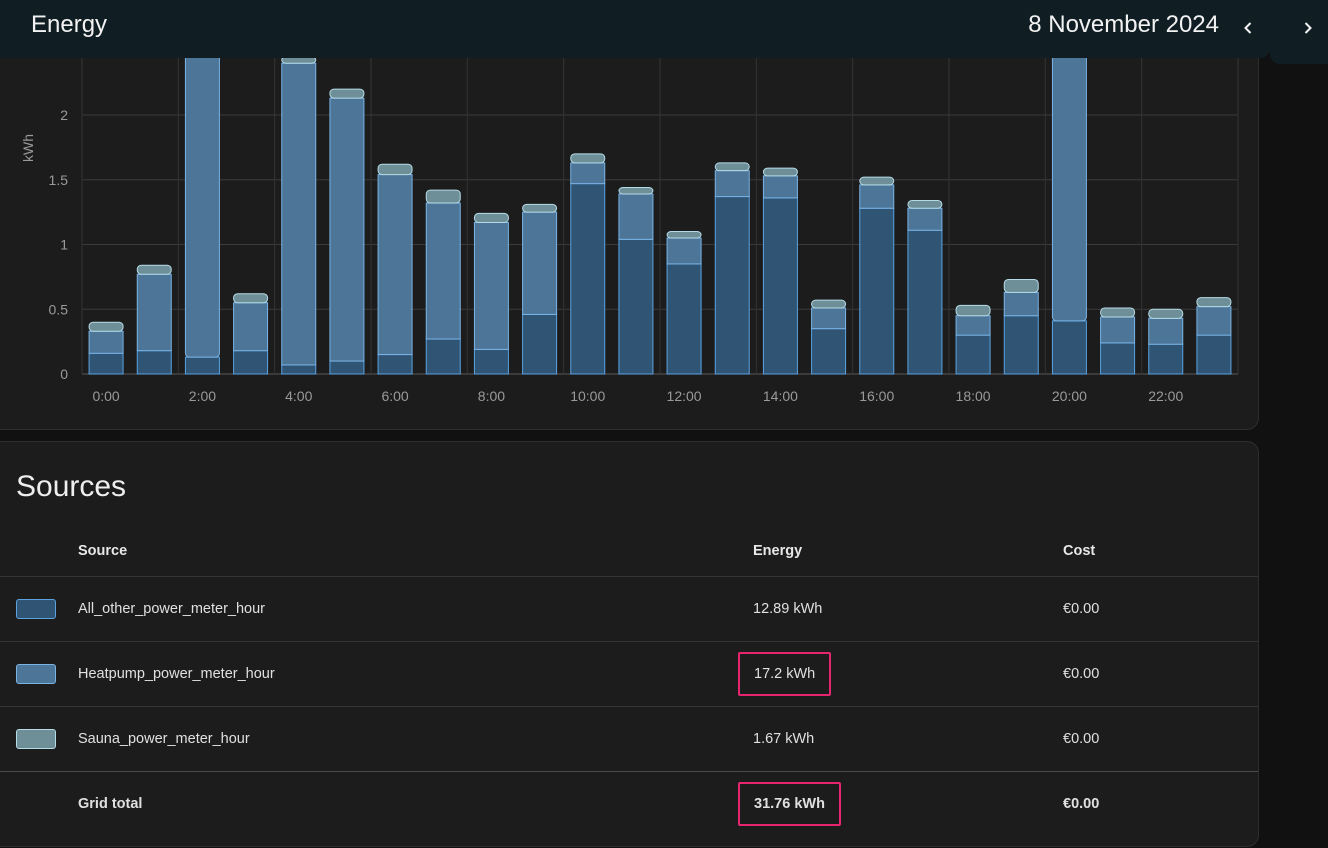 The image size is (1328, 848). What do you see at coordinates (973, 396) in the screenshot?
I see `x-tick-label: 18:00` at bounding box center [973, 396].